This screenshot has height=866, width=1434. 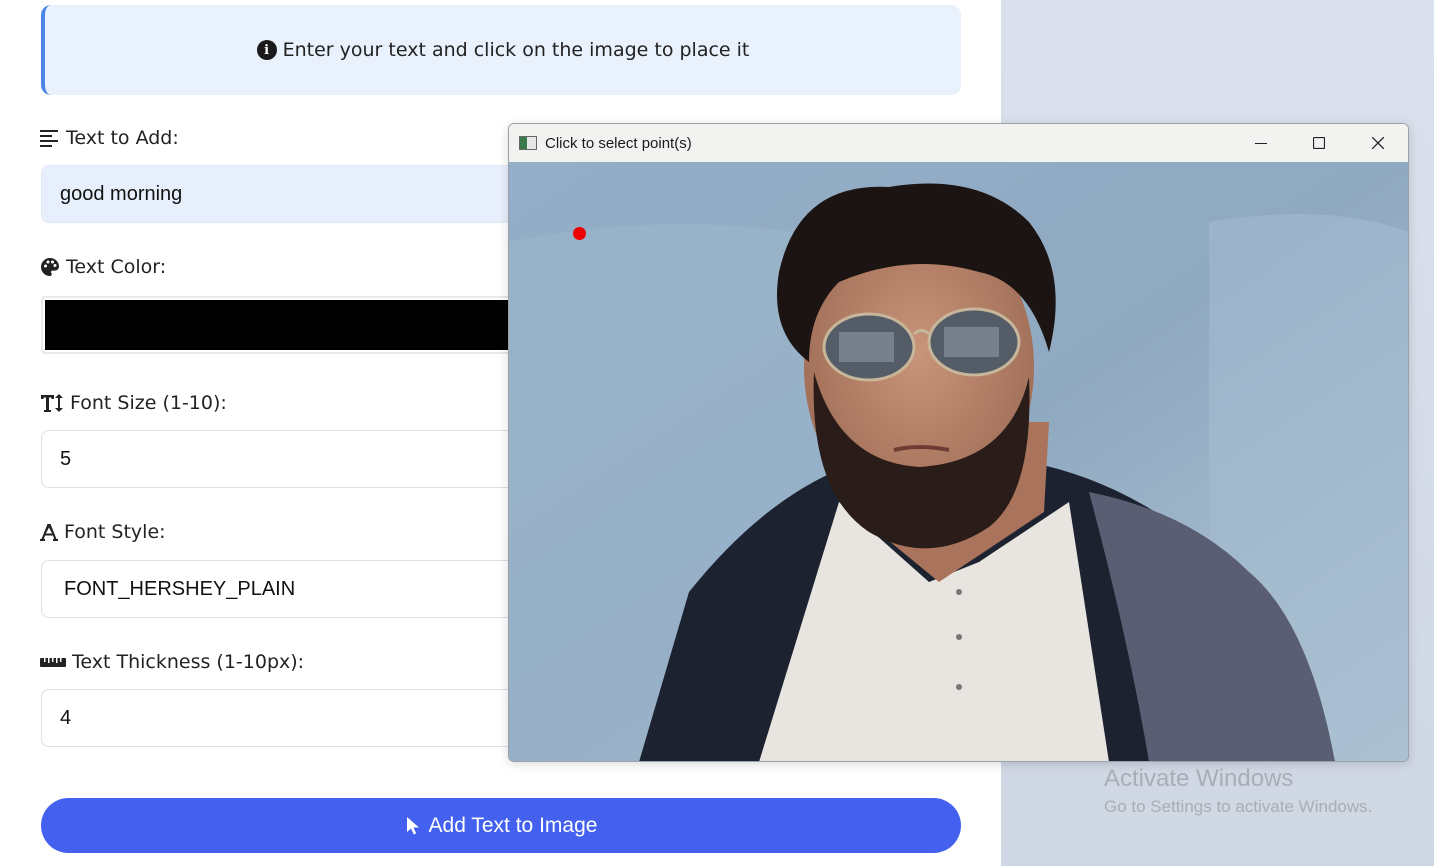 I want to click on watermark-subtitle: Go to Settings to activate Windows., so click(x=1238, y=806).